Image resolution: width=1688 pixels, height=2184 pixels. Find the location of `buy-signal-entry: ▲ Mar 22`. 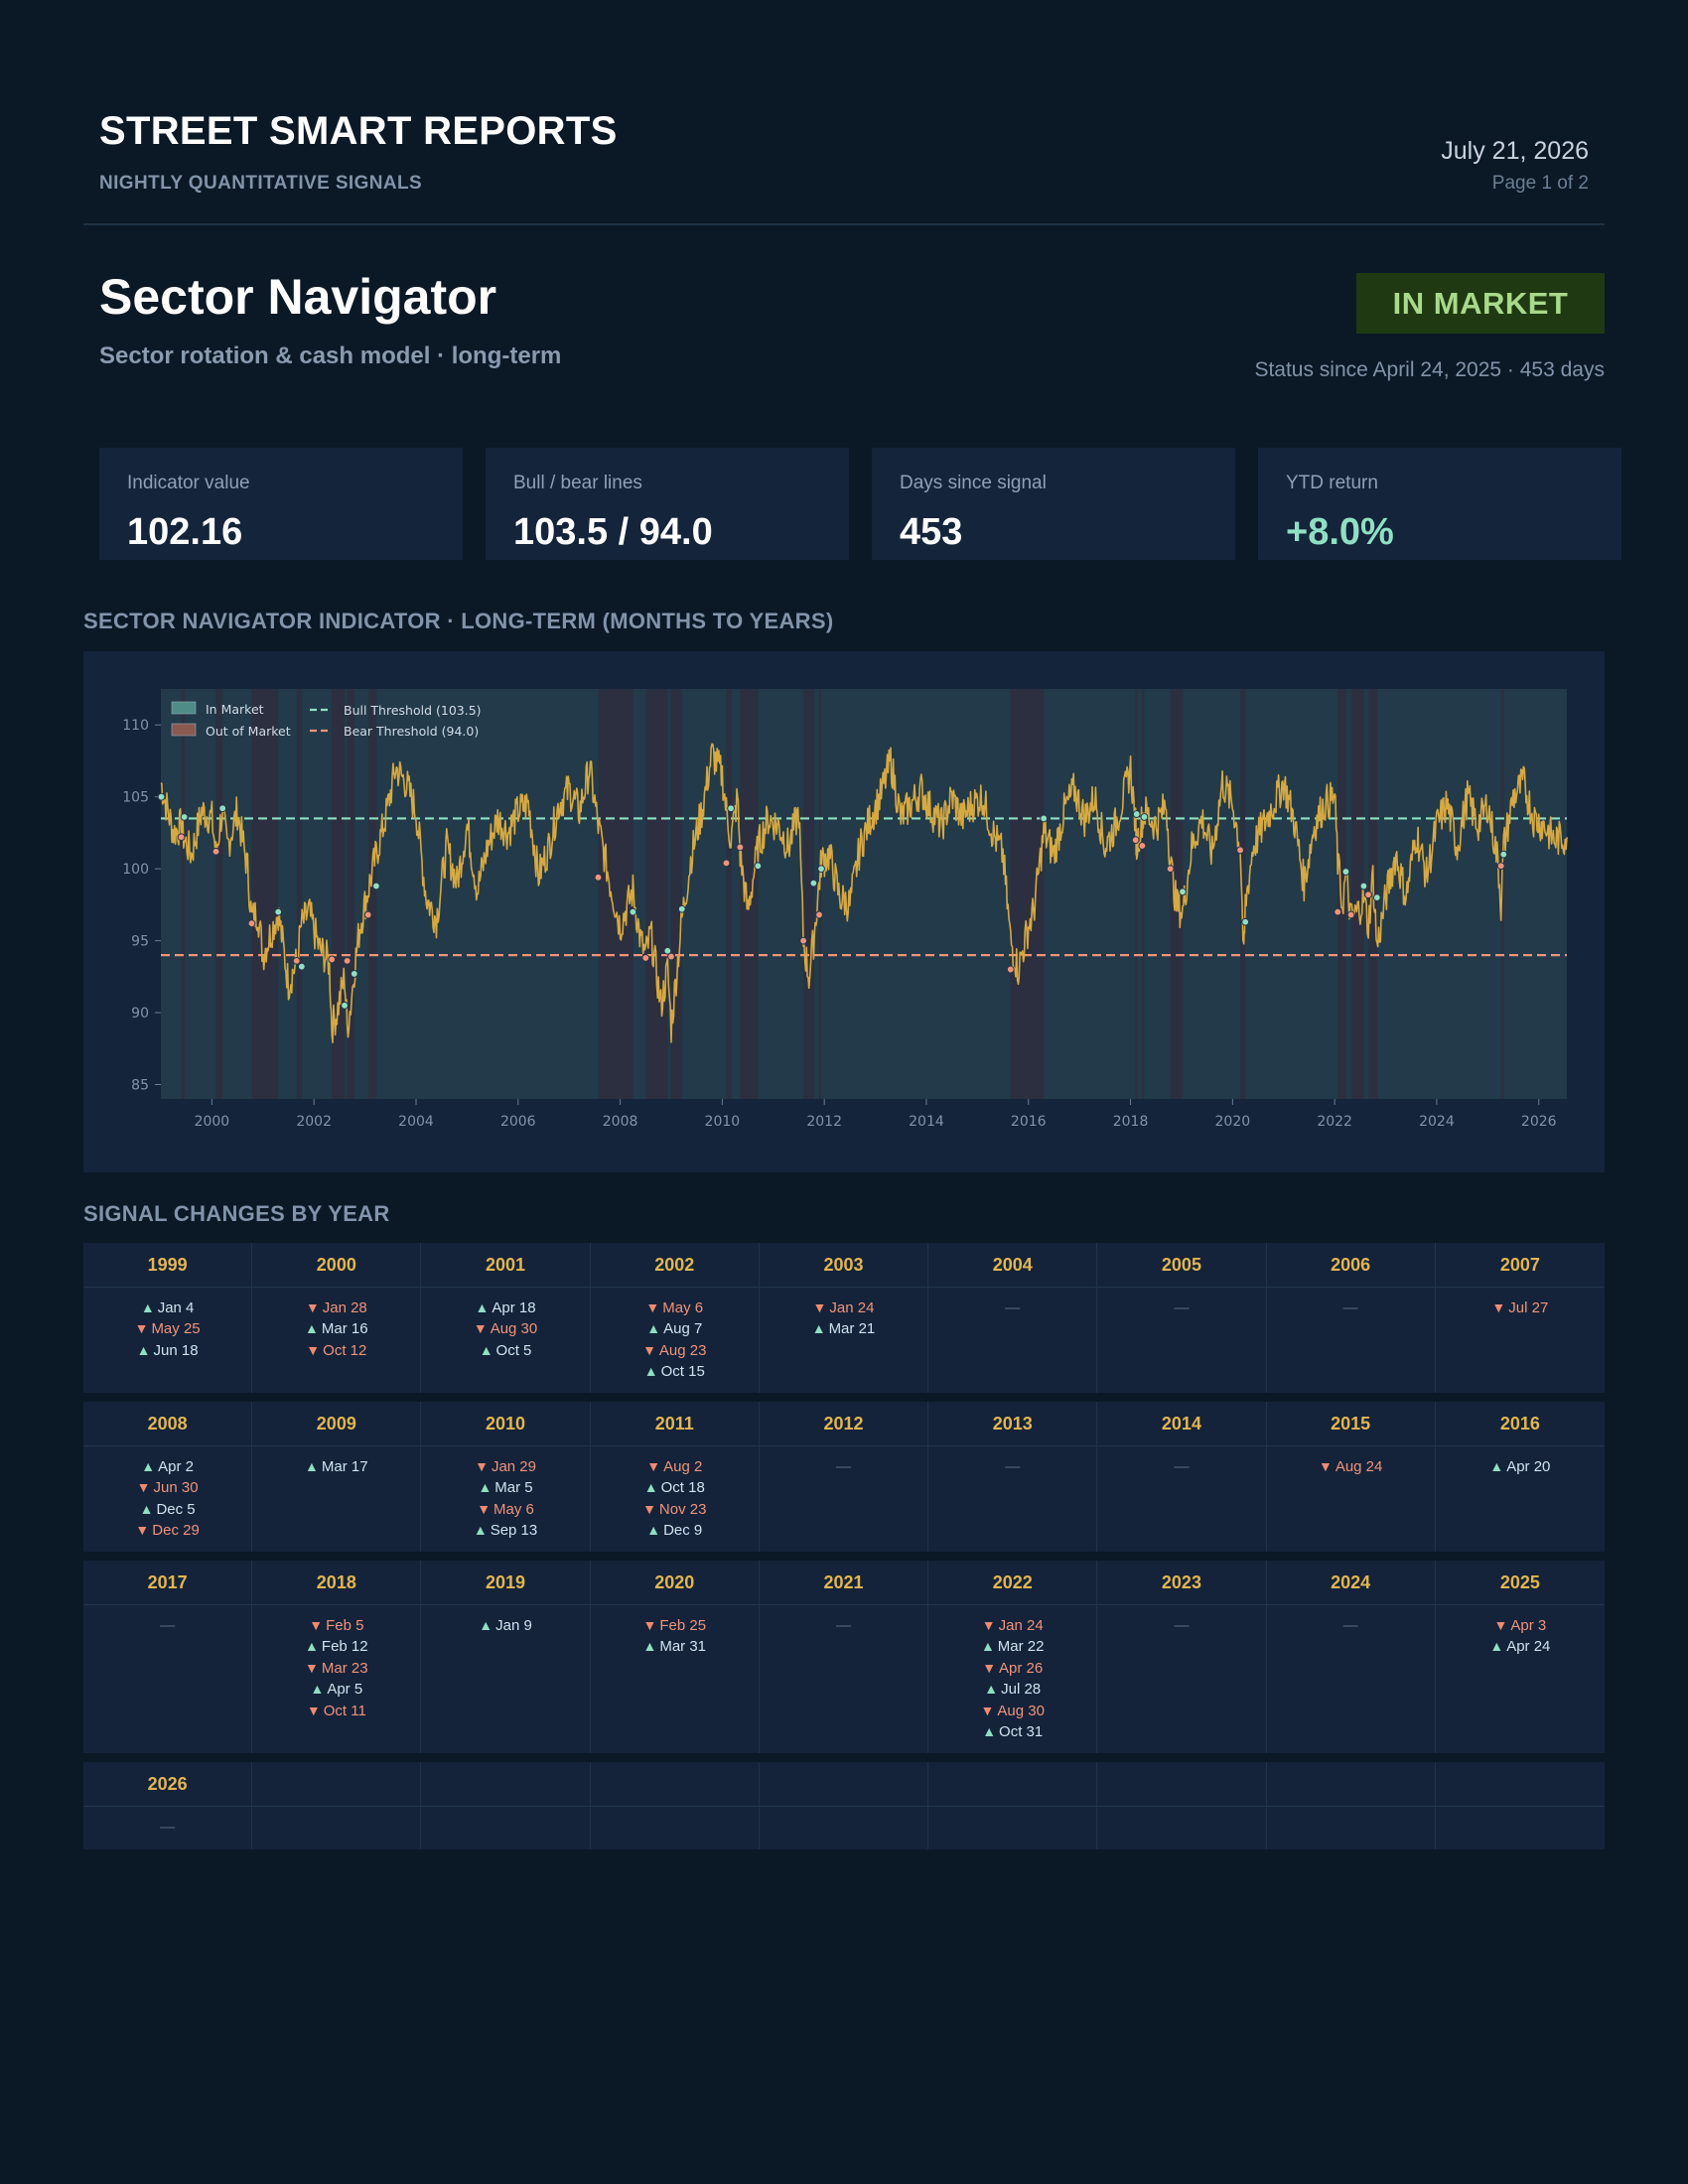

buy-signal-entry: ▲ Mar 22 is located at coordinates (1012, 1646).